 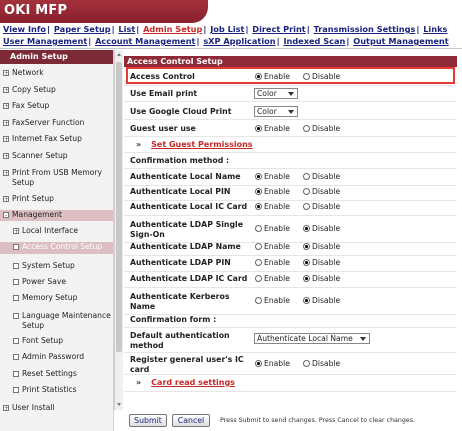 I want to click on sidebar-item-memory-setup: Memory Setup, so click(x=56, y=298).